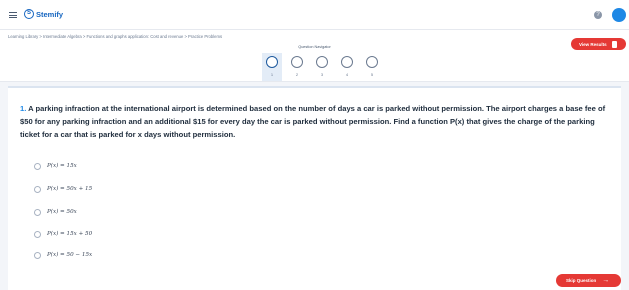  I want to click on skip-question-button: Skip Question →, so click(588, 280).